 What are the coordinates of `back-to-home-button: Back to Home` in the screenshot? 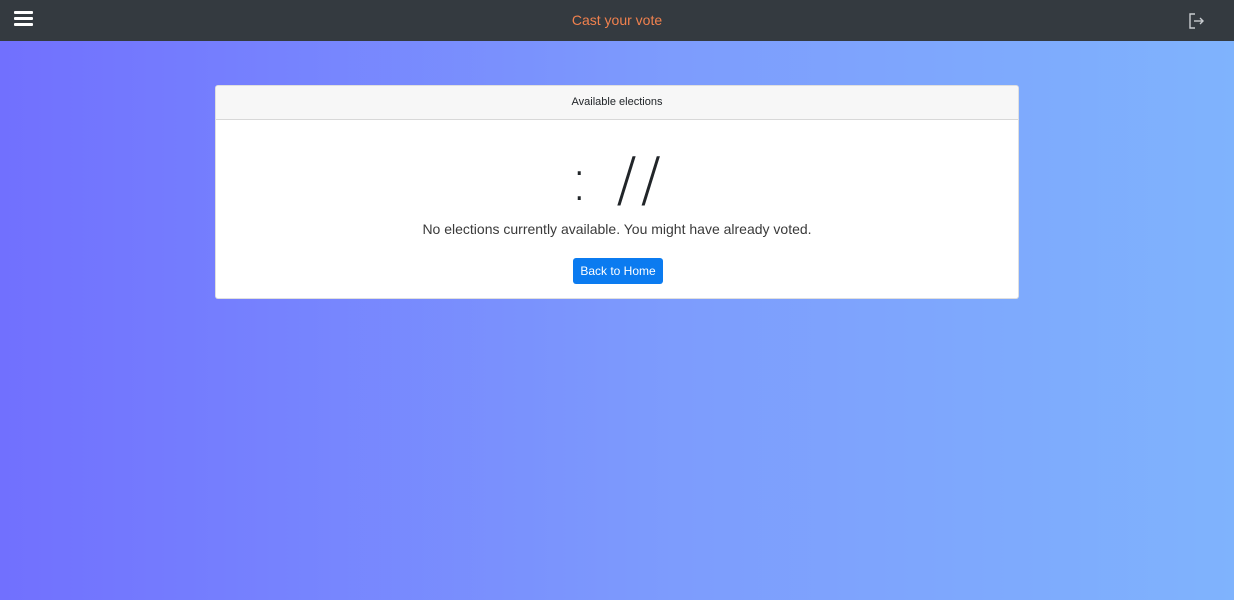 It's located at (618, 271).